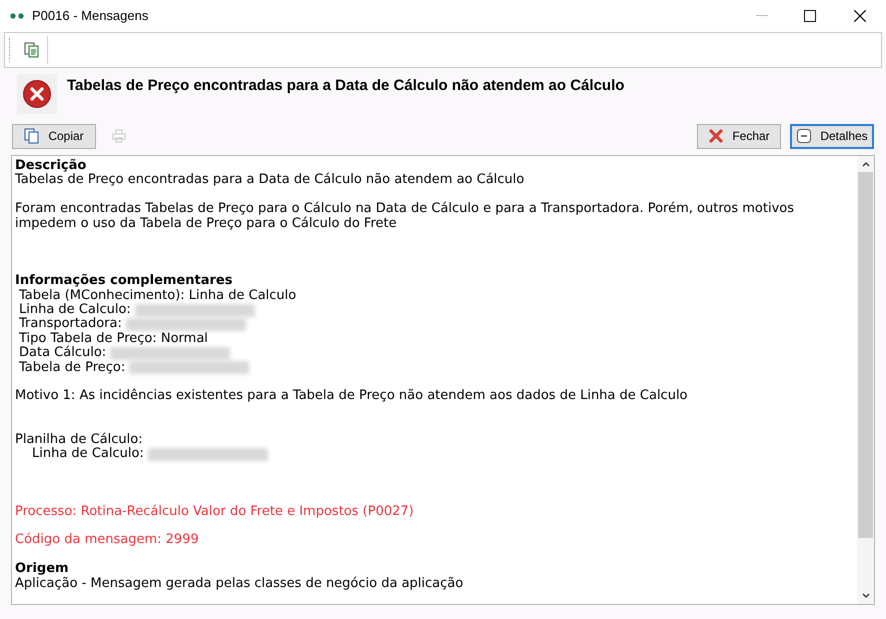 Image resolution: width=886 pixels, height=619 pixels. I want to click on detail-text: Tabelas de Preço encontradas para a Data de Cálculo não atendem ao Cálculo, so click(269, 180).